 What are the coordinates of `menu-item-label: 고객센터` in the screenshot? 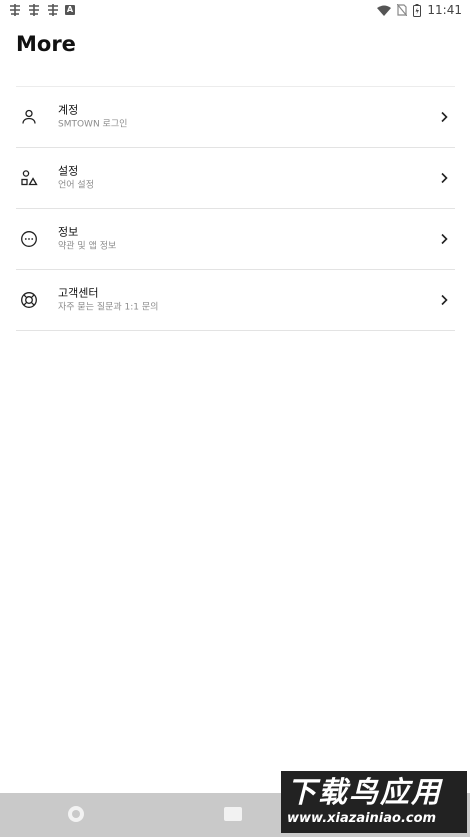 It's located at (78, 293).